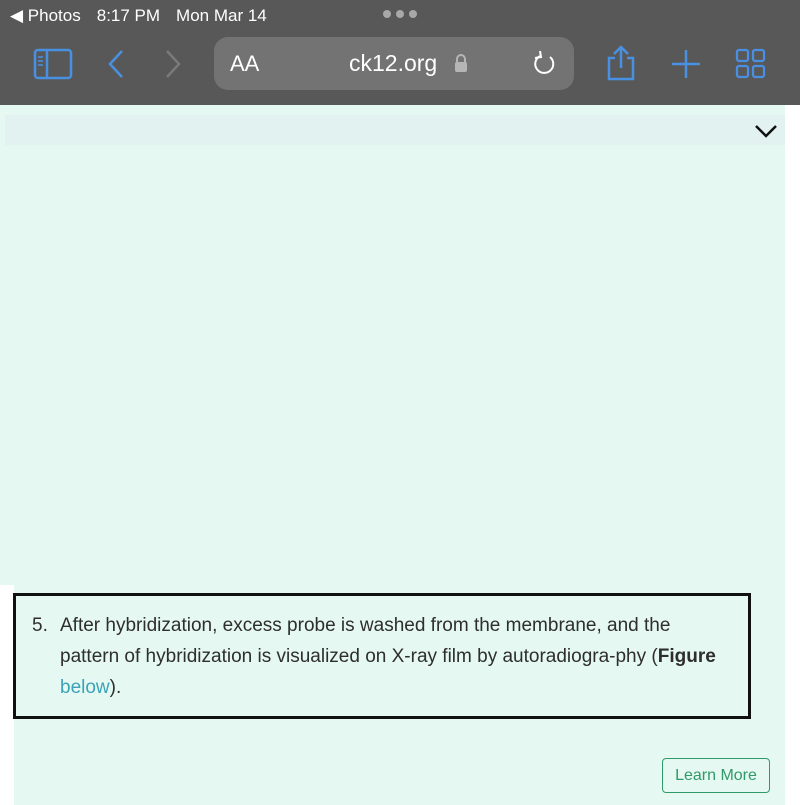 Image resolution: width=800 pixels, height=805 pixels. I want to click on date: Mon Mar 14, so click(221, 15).